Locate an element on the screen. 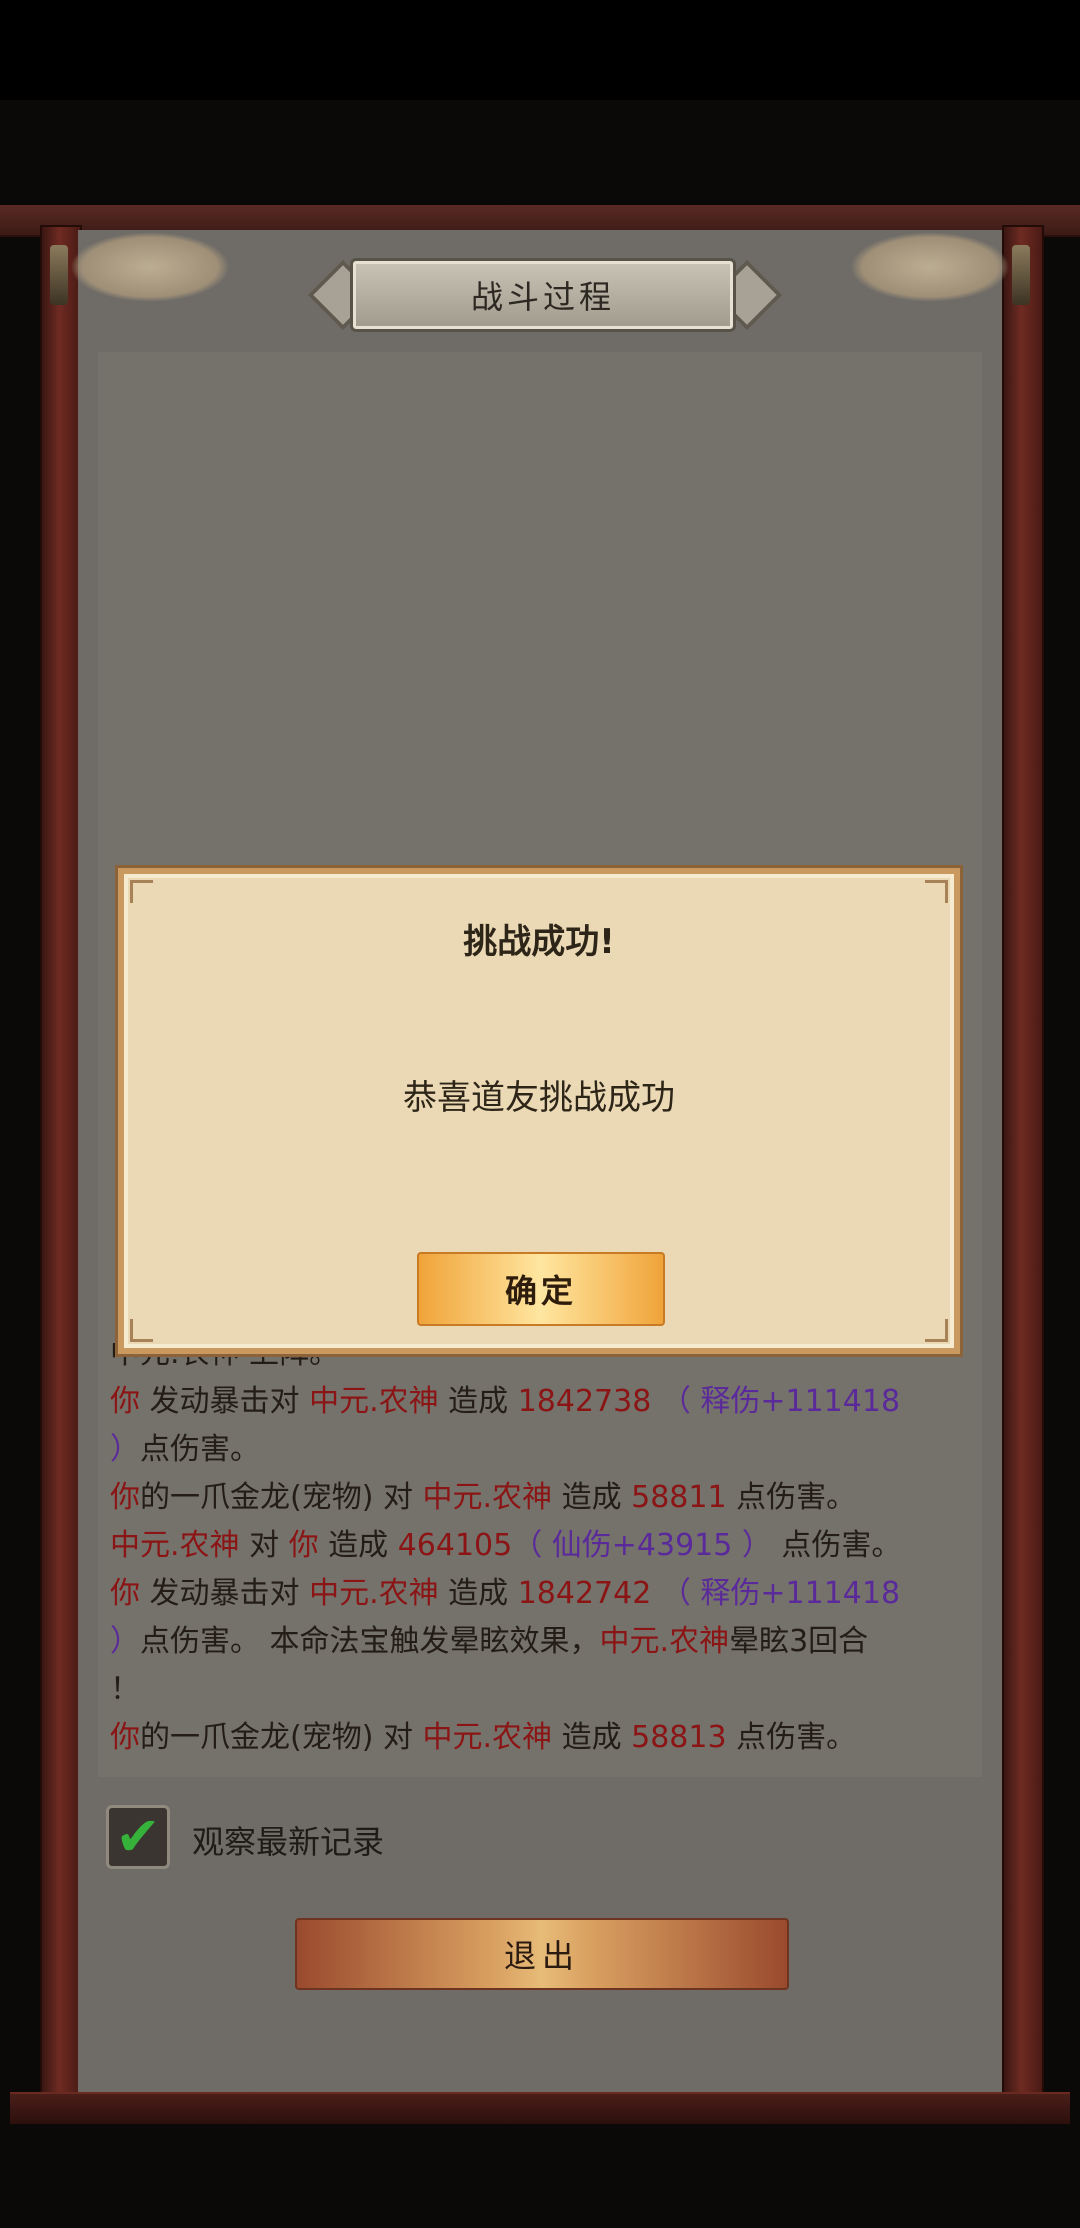  log-segment: 464105 is located at coordinates (455, 1545).